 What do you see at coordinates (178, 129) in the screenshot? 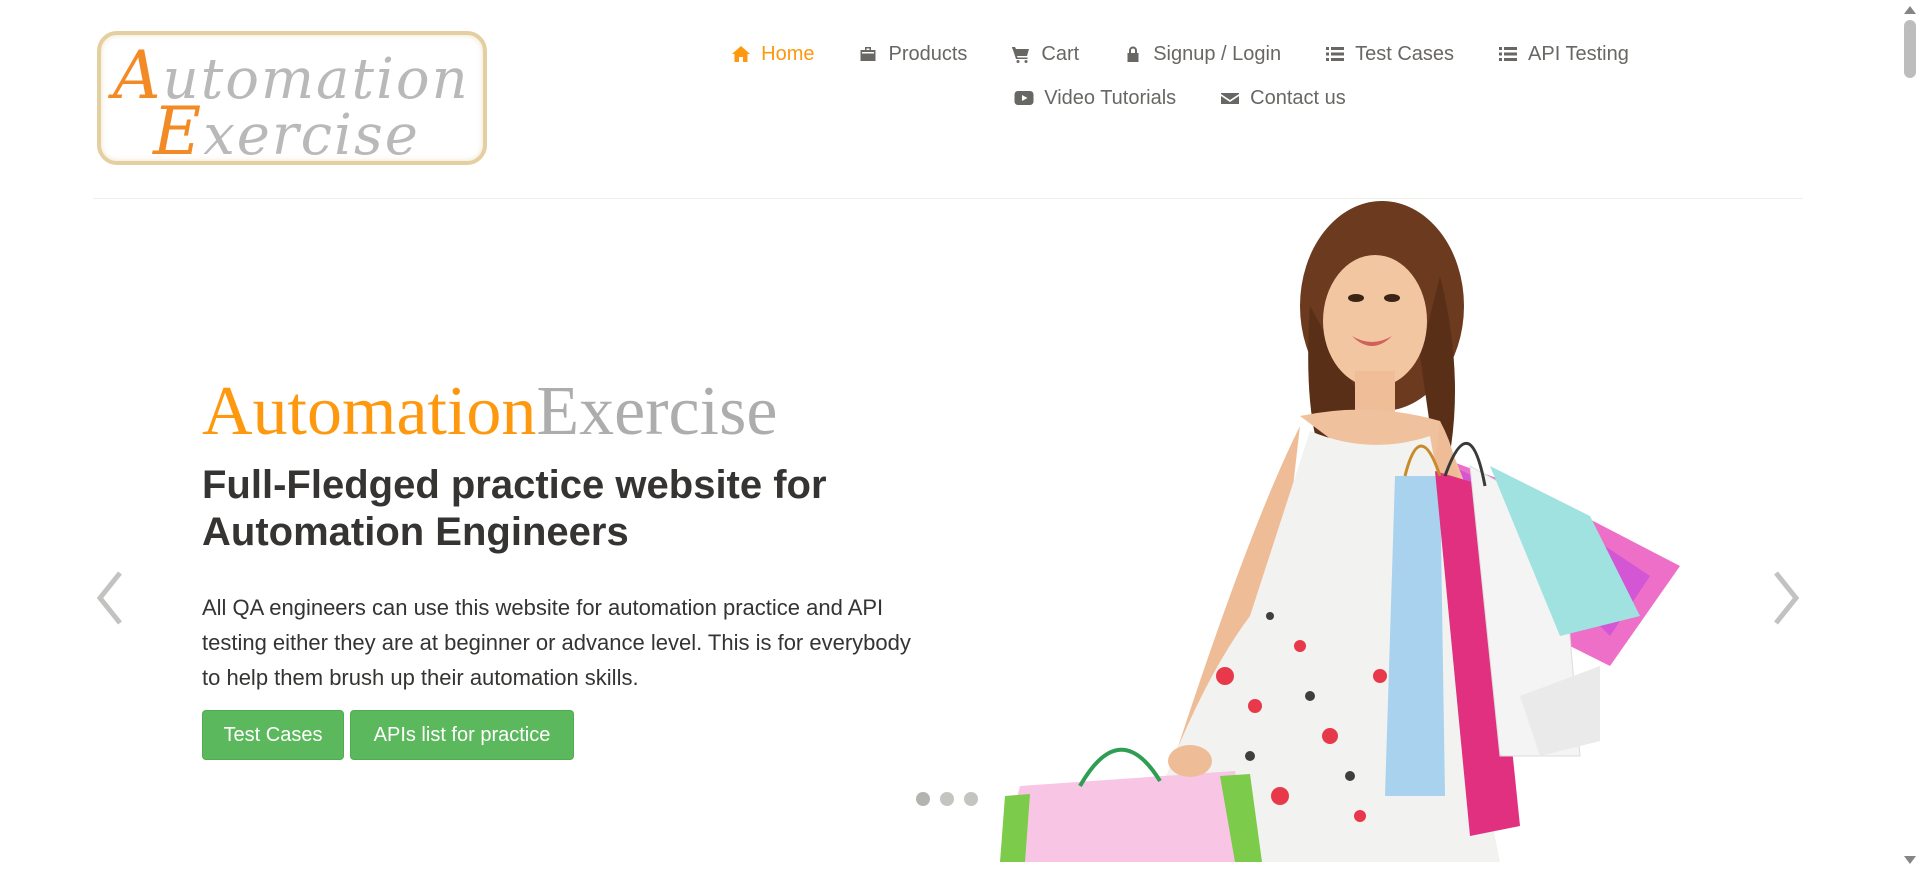
I see `logo-cap-e: E` at bounding box center [178, 129].